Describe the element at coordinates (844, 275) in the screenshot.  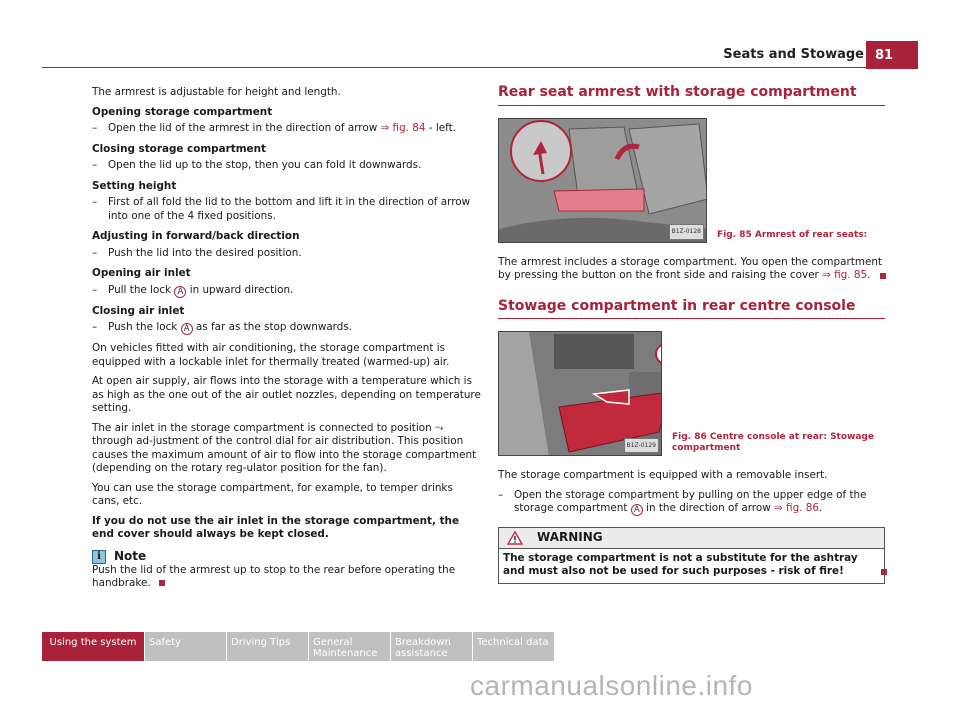
I see `fig-85-link: ⇒ fig. 85` at that location.